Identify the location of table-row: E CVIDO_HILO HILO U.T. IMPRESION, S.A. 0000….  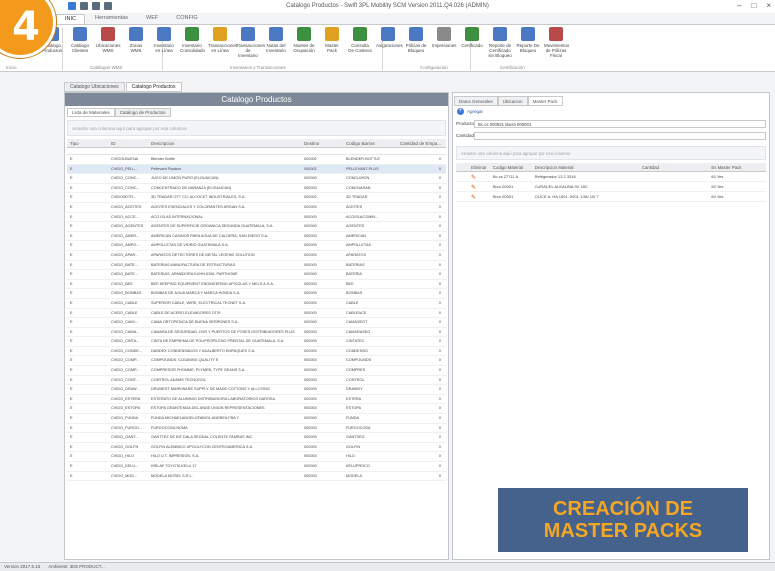
(256, 457).